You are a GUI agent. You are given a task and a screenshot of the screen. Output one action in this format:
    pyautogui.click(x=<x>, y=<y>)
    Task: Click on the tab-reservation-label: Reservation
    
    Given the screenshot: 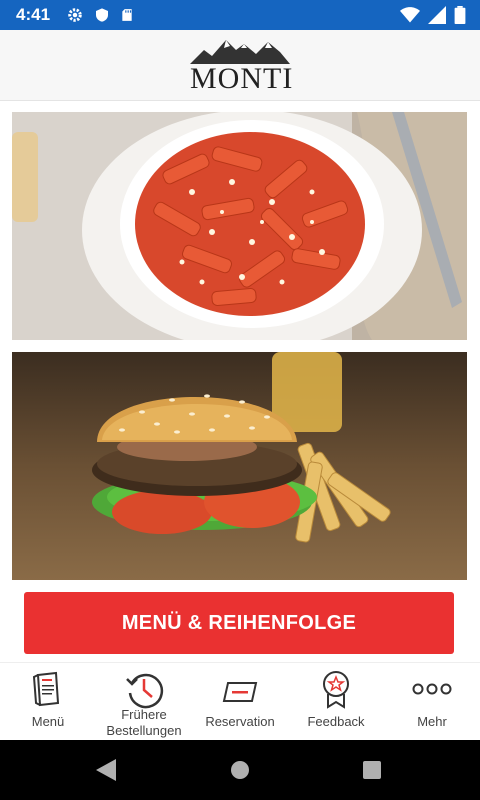 What is the action you would take?
    pyautogui.click(x=240, y=721)
    